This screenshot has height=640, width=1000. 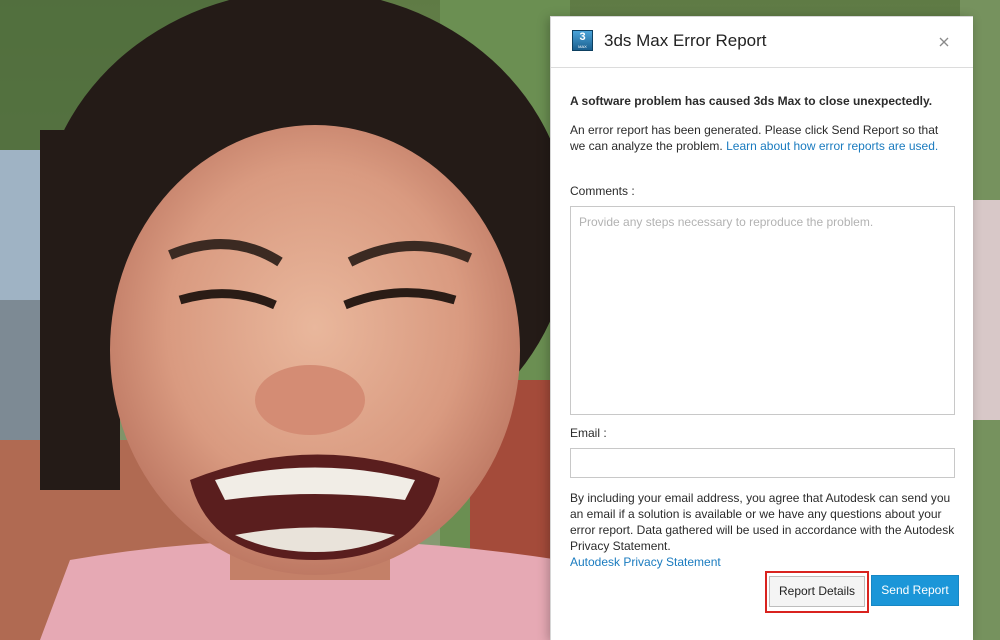 What do you see at coordinates (762, 310) in the screenshot?
I see `comments-textarea` at bounding box center [762, 310].